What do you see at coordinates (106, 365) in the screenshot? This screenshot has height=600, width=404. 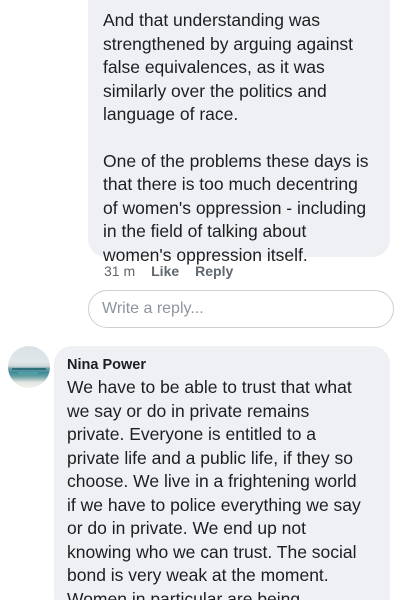 I see `comment-author: Nina Power` at bounding box center [106, 365].